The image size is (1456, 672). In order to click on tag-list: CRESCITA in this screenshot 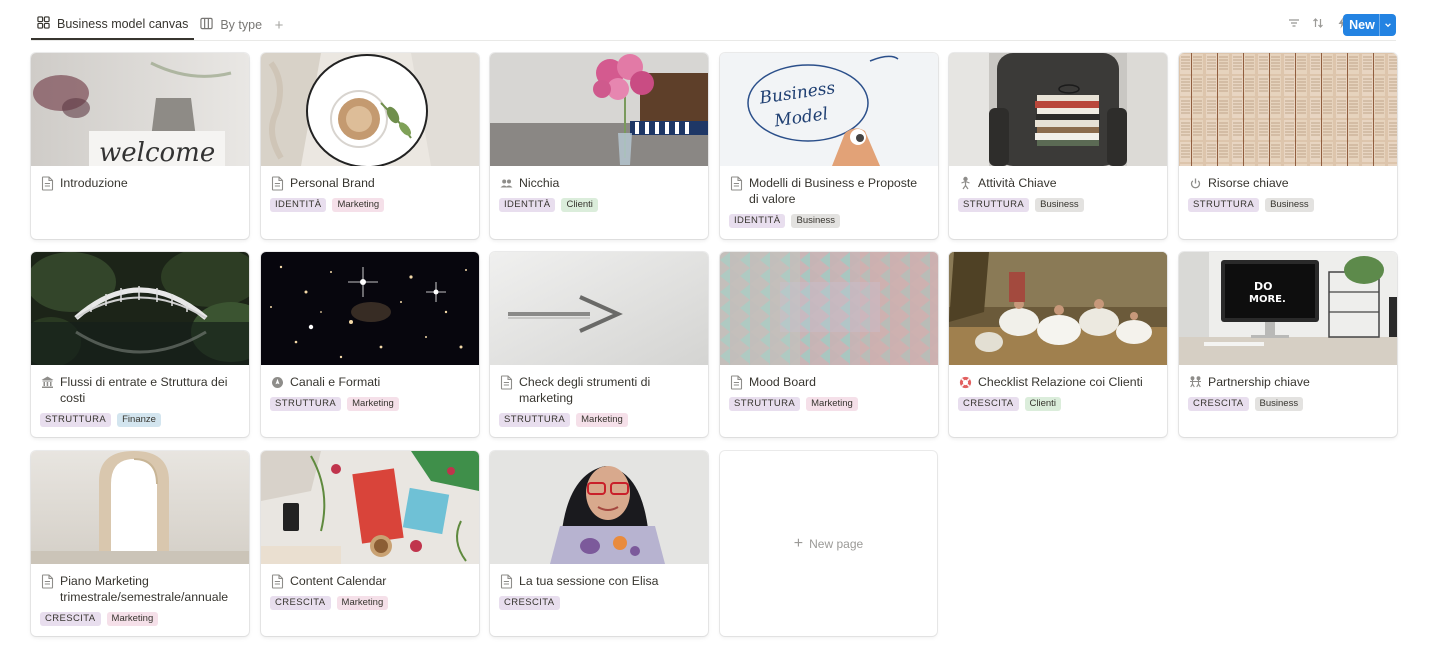, I will do `click(599, 599)`.